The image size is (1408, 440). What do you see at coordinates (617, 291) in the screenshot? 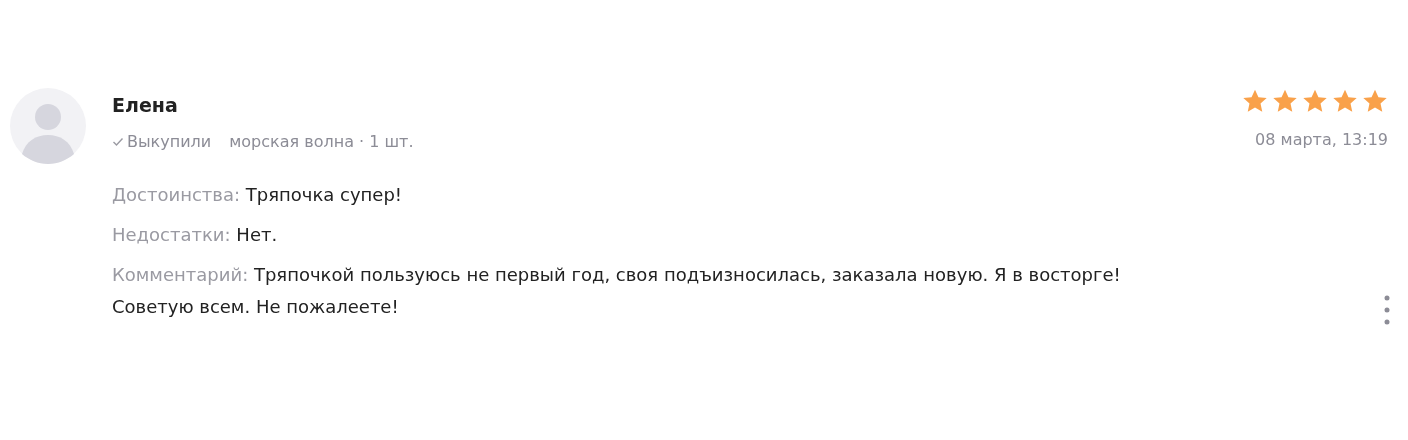
I see `review-field-text: Комментарий: Тряпочкой пользуюсь не первый год, своя подъизносилась, заказала новую. Я в восторге! Советую всем. Не пожалеете!` at bounding box center [617, 291].